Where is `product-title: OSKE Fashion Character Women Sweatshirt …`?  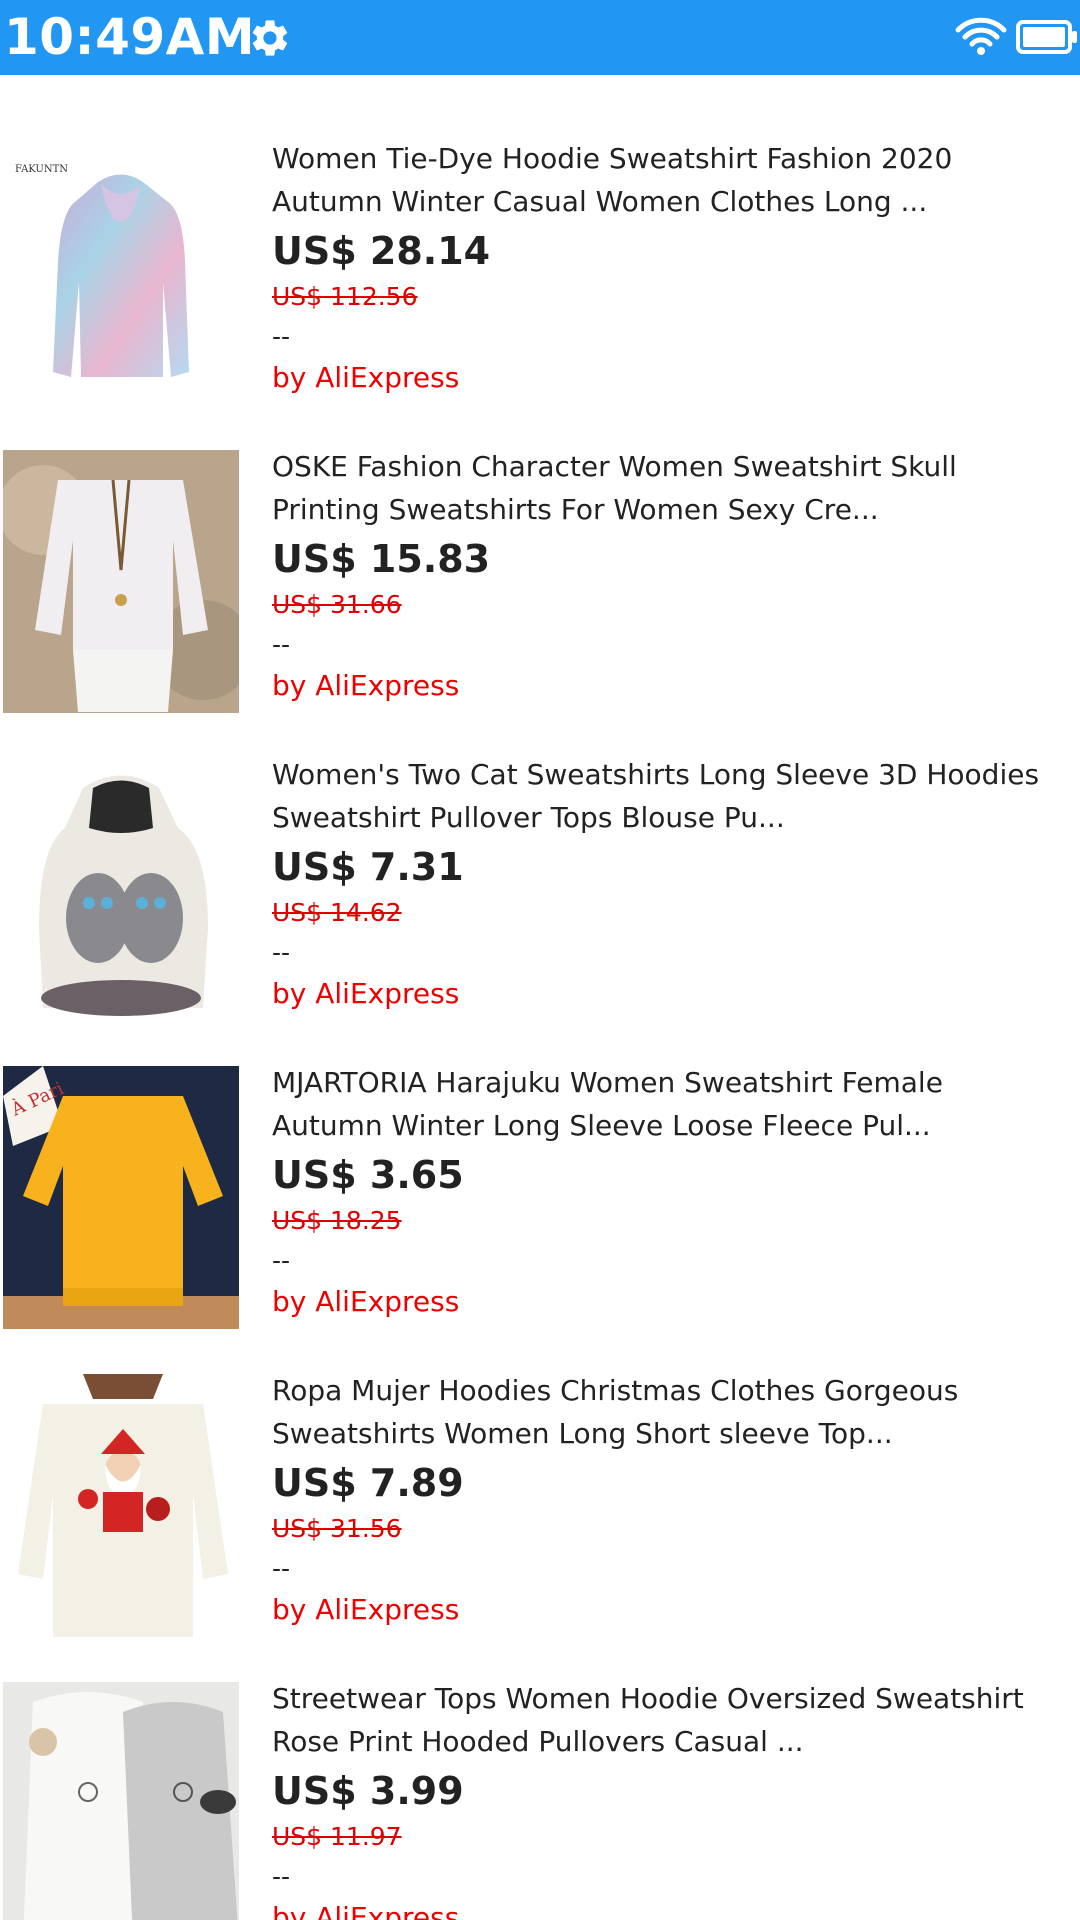
product-title: OSKE Fashion Character Women Sweatshirt … is located at coordinates (672, 488).